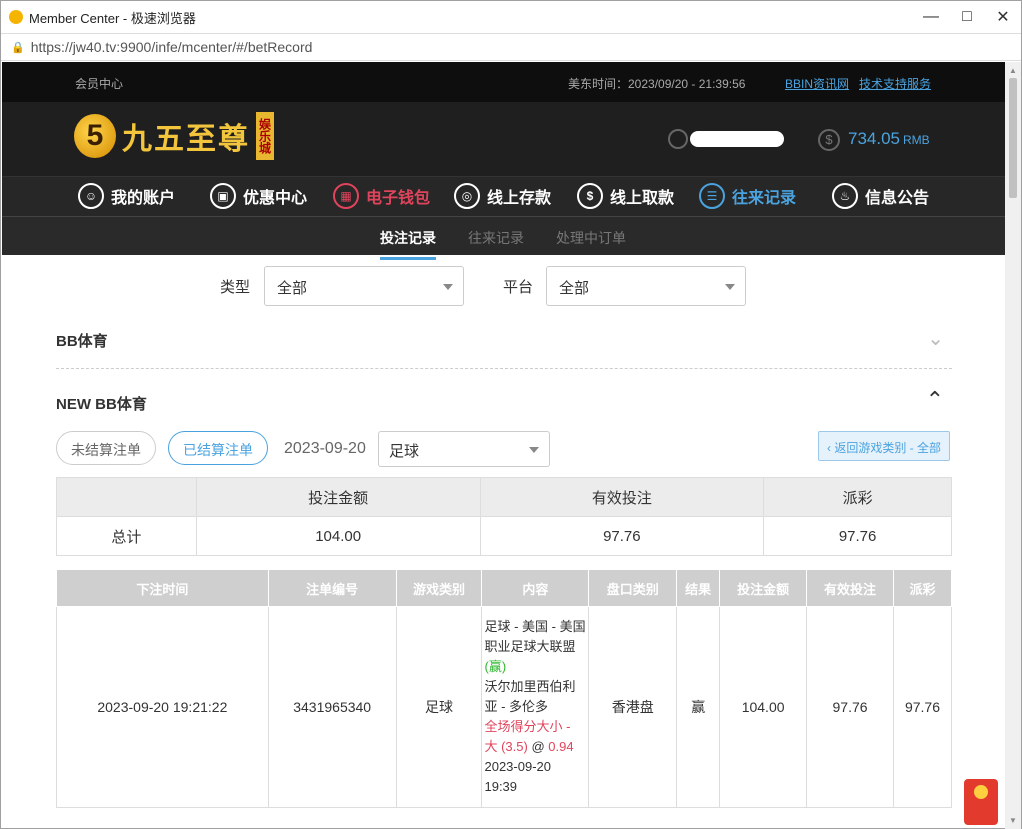 This screenshot has height=829, width=1022. Describe the element at coordinates (1003, 17) in the screenshot. I see `close-button: ✕` at that location.